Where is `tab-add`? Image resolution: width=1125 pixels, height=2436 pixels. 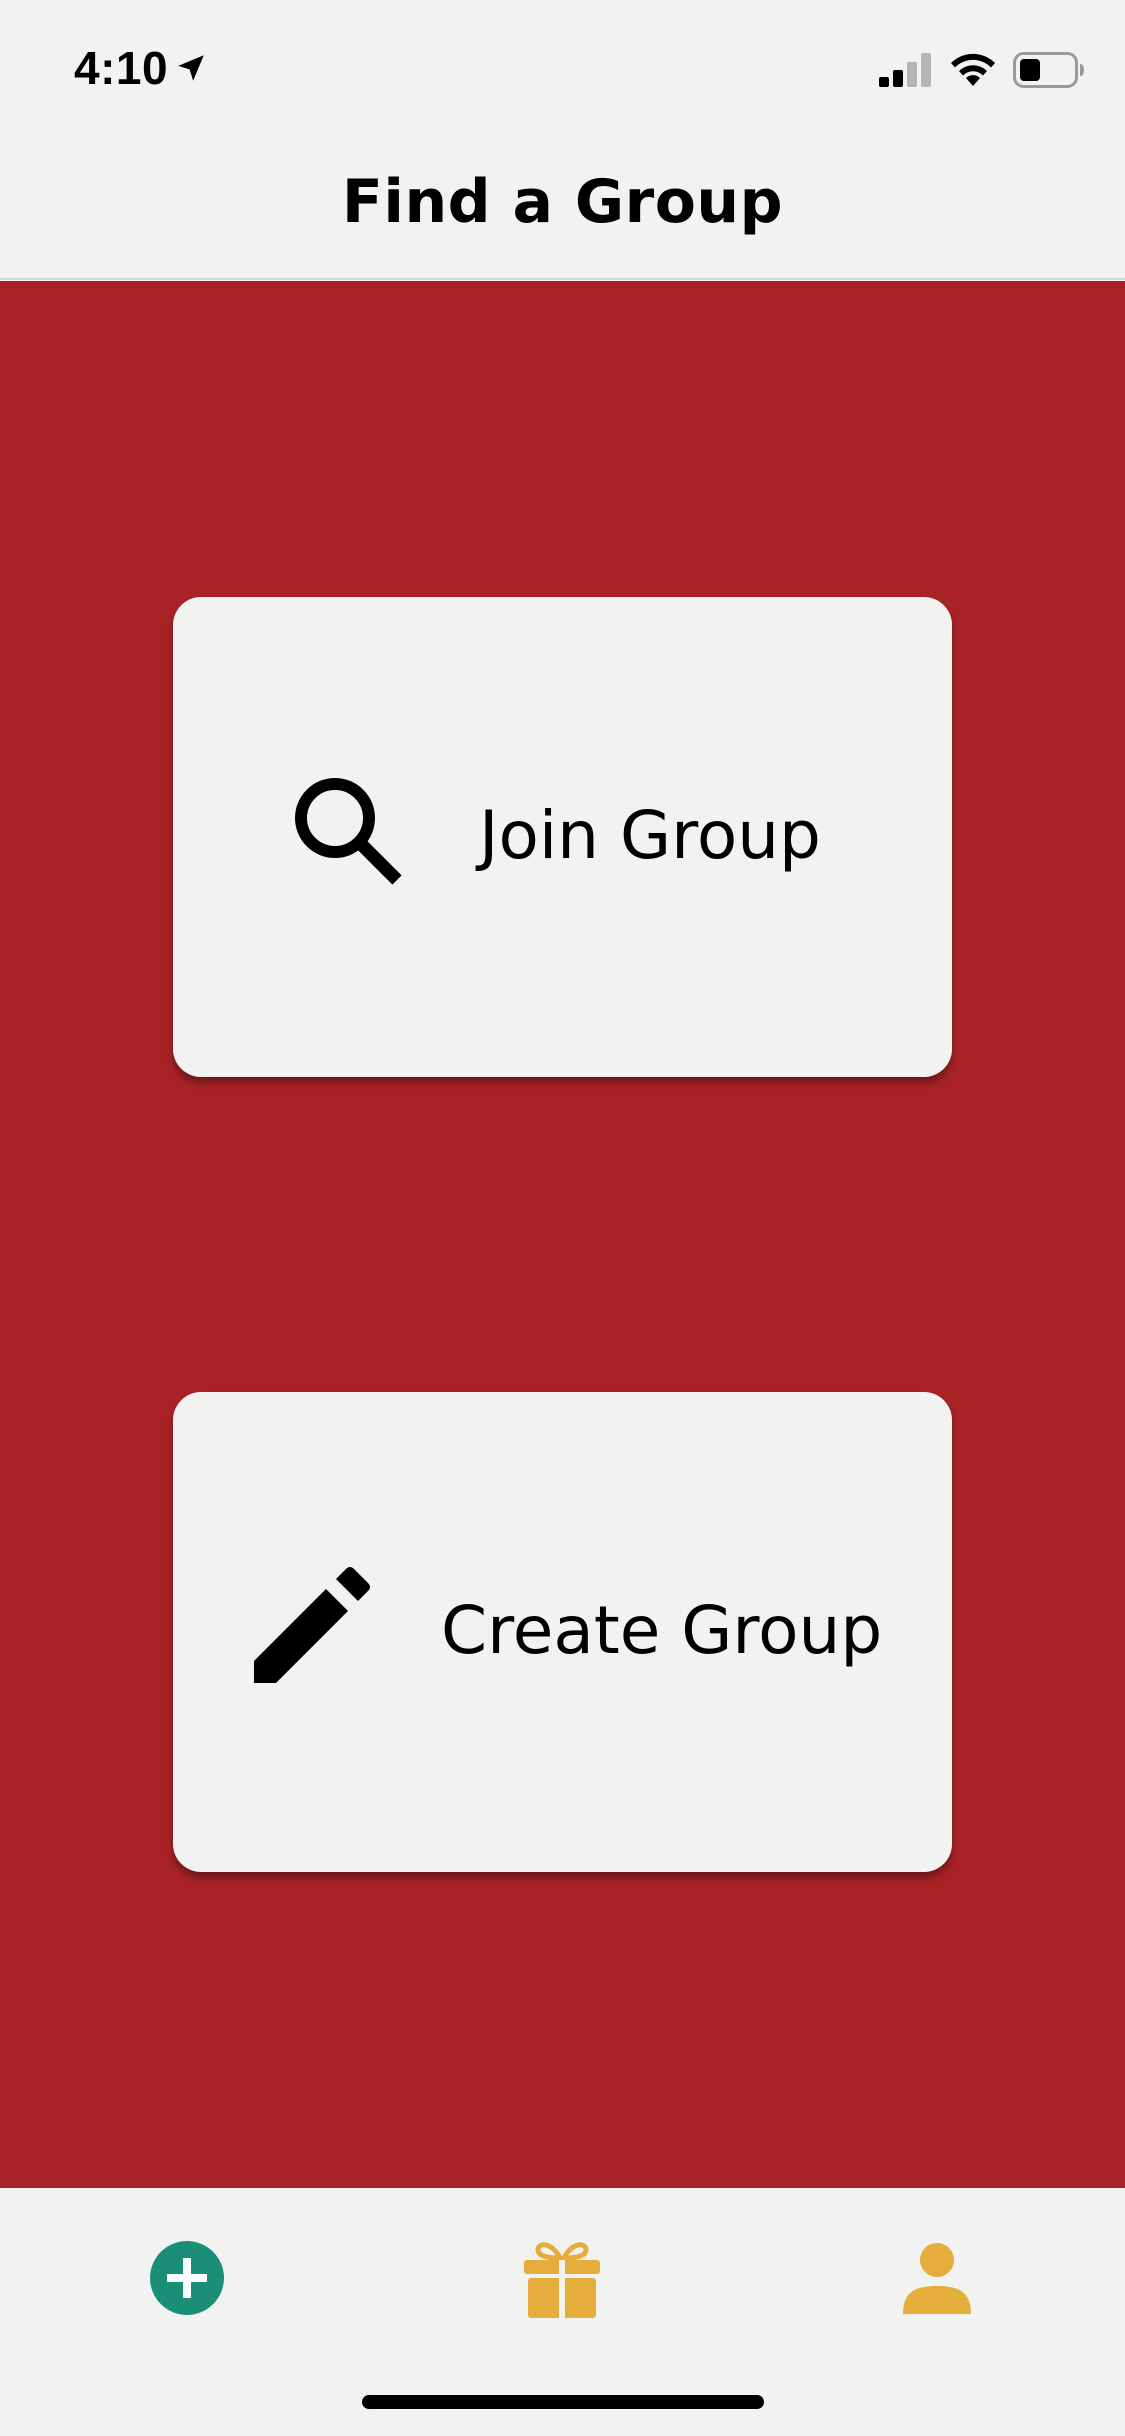 tab-add is located at coordinates (187, 2278).